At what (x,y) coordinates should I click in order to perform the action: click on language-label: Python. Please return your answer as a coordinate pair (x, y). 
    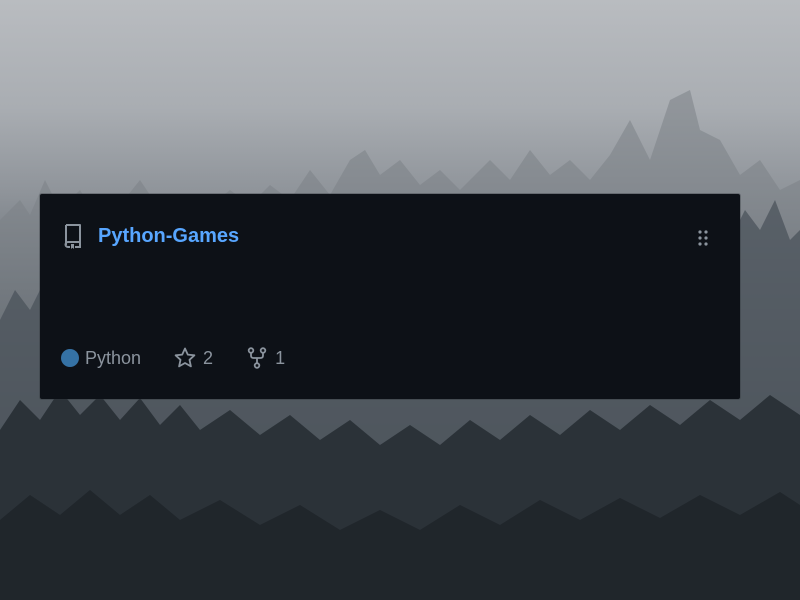
    Looking at the image, I should click on (113, 357).